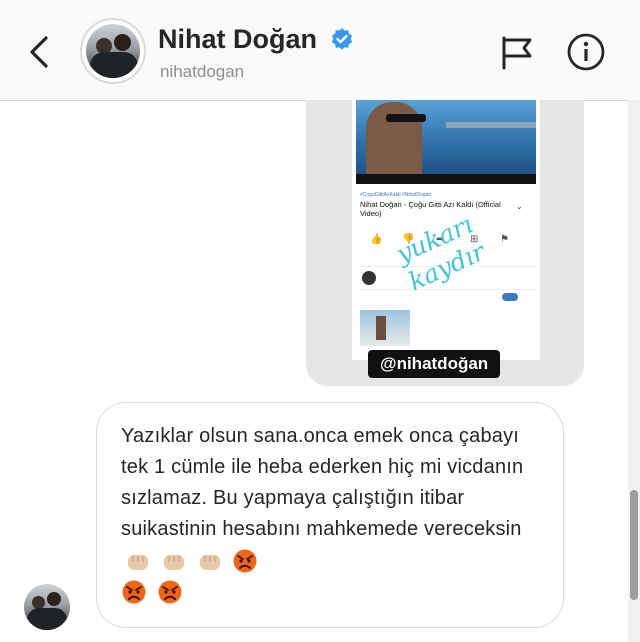 The width and height of the screenshot is (640, 642). Describe the element at coordinates (342, 39) in the screenshot. I see `verified-badge-icon` at that location.